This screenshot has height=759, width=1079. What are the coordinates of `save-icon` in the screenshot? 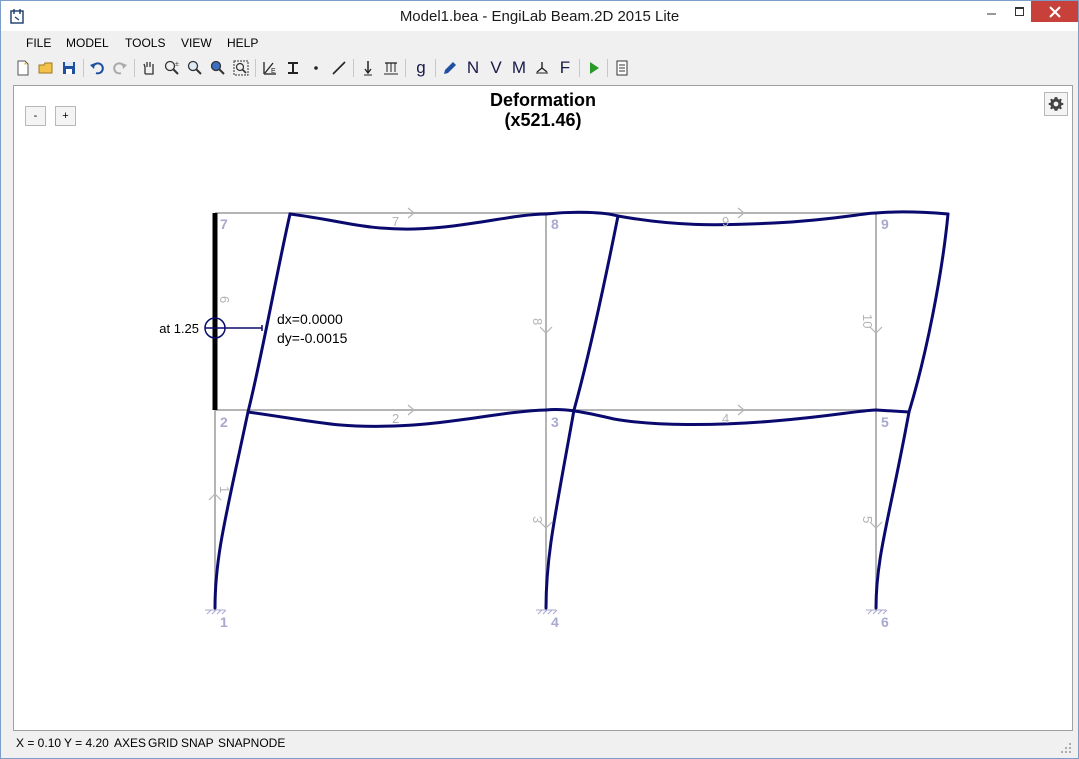 It's located at (69, 68).